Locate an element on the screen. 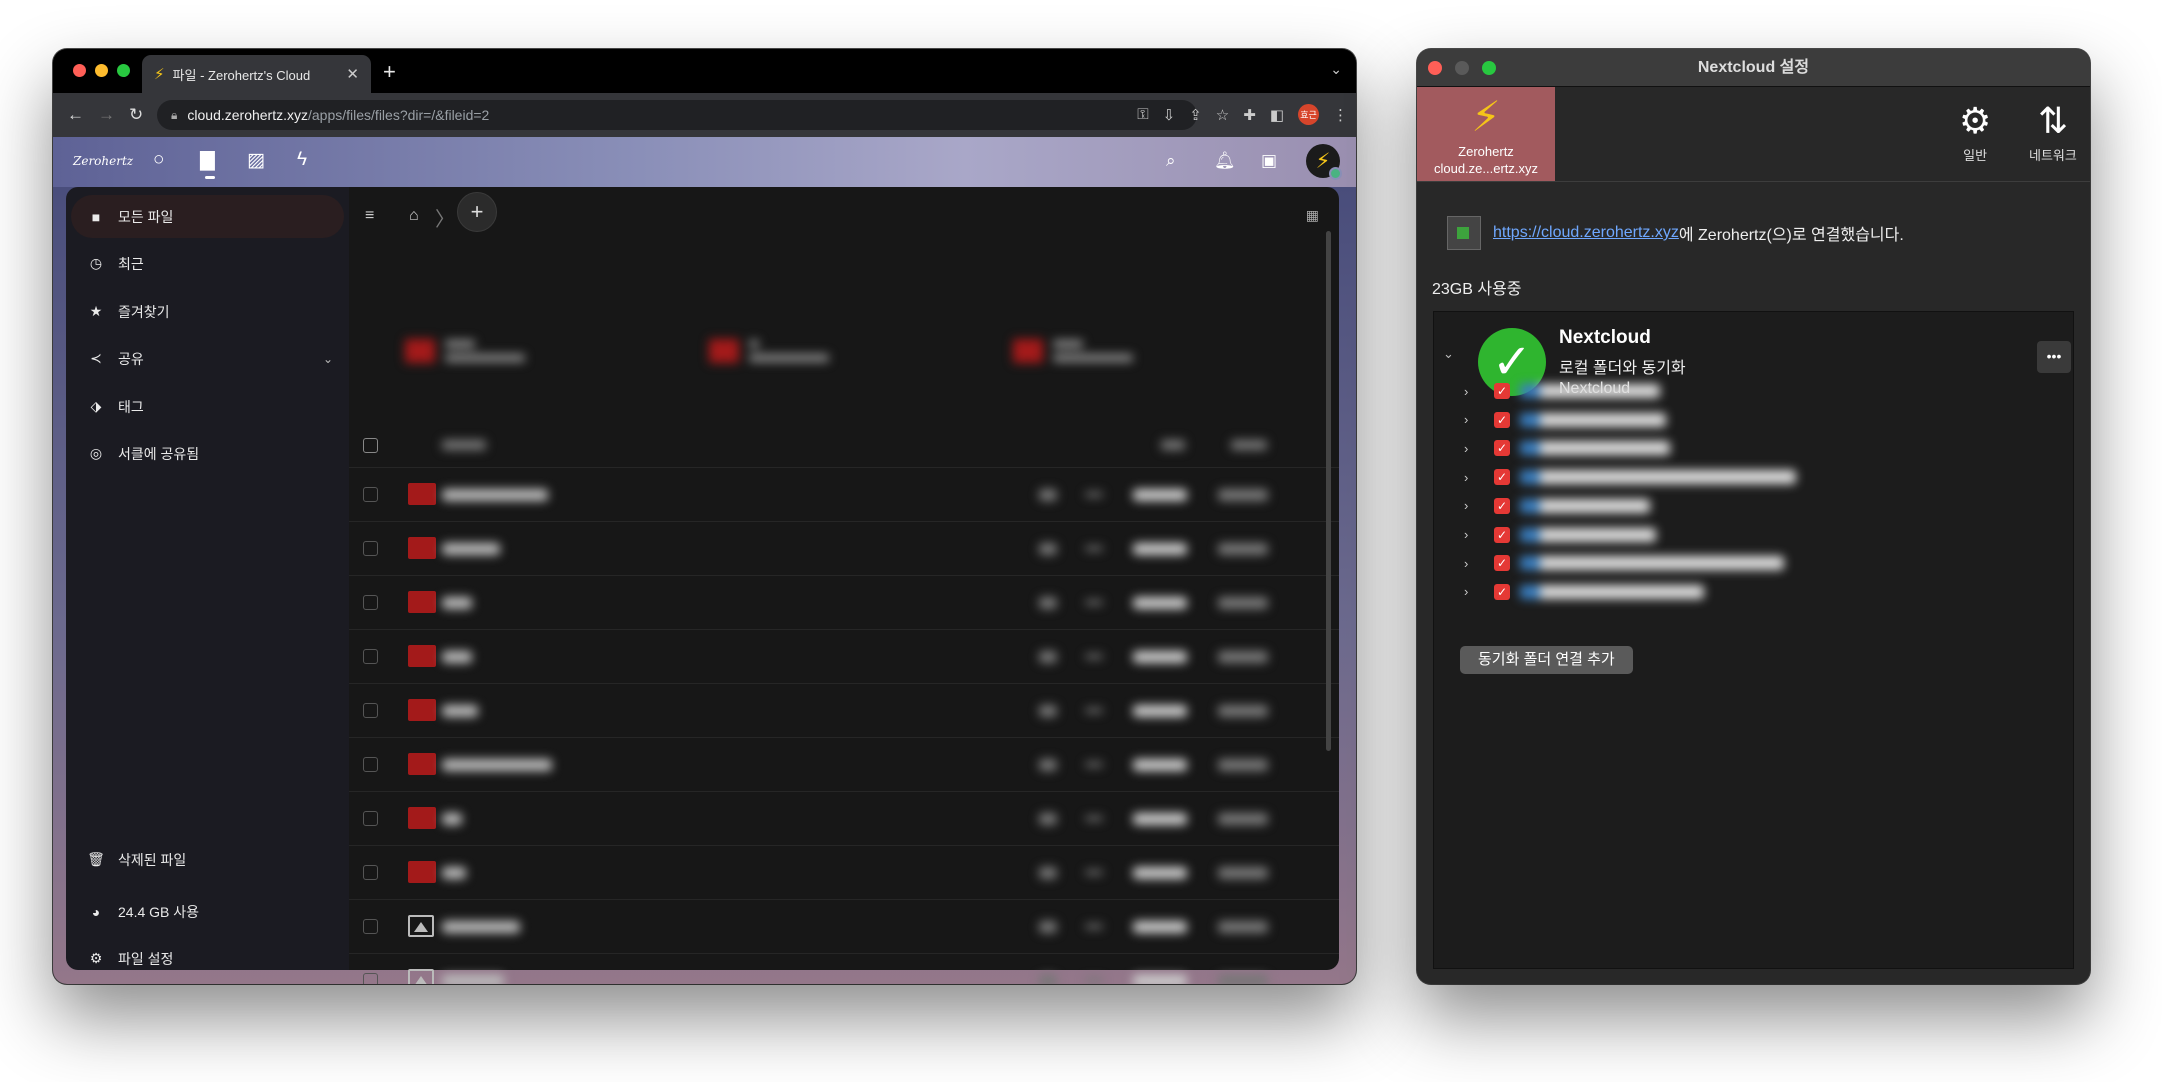  files-app-icon: ▇ is located at coordinates (207, 164).